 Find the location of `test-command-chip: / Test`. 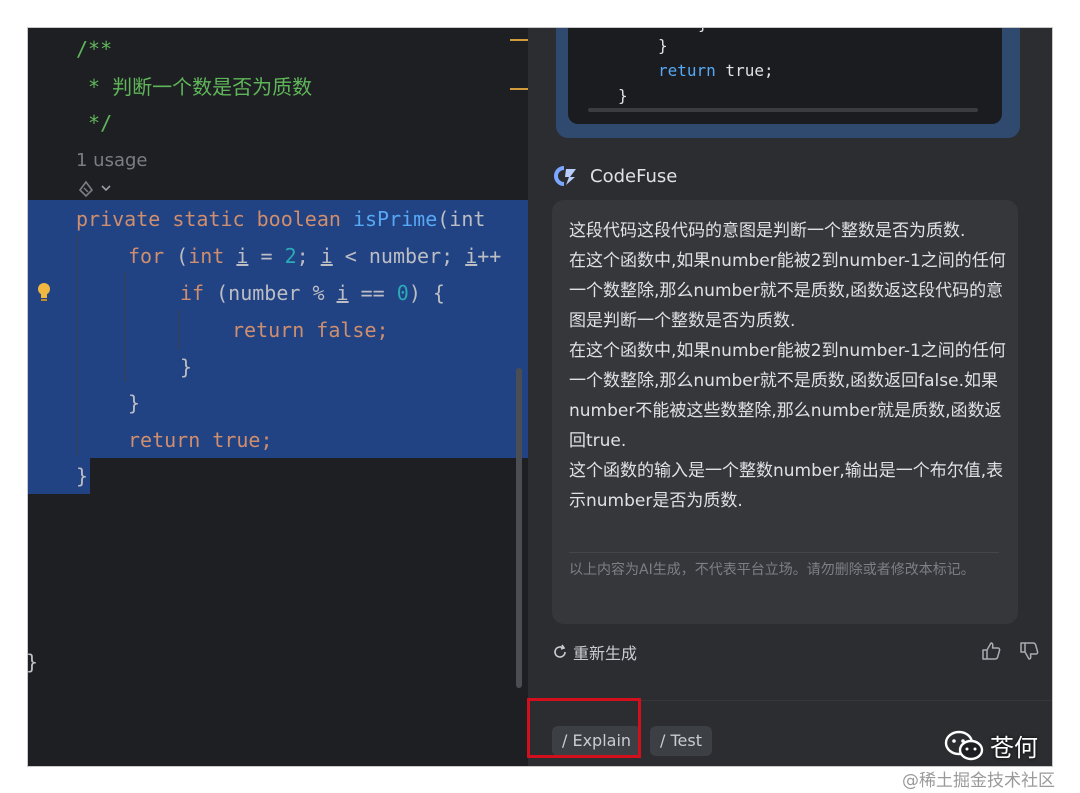

test-command-chip: / Test is located at coordinates (681, 741).